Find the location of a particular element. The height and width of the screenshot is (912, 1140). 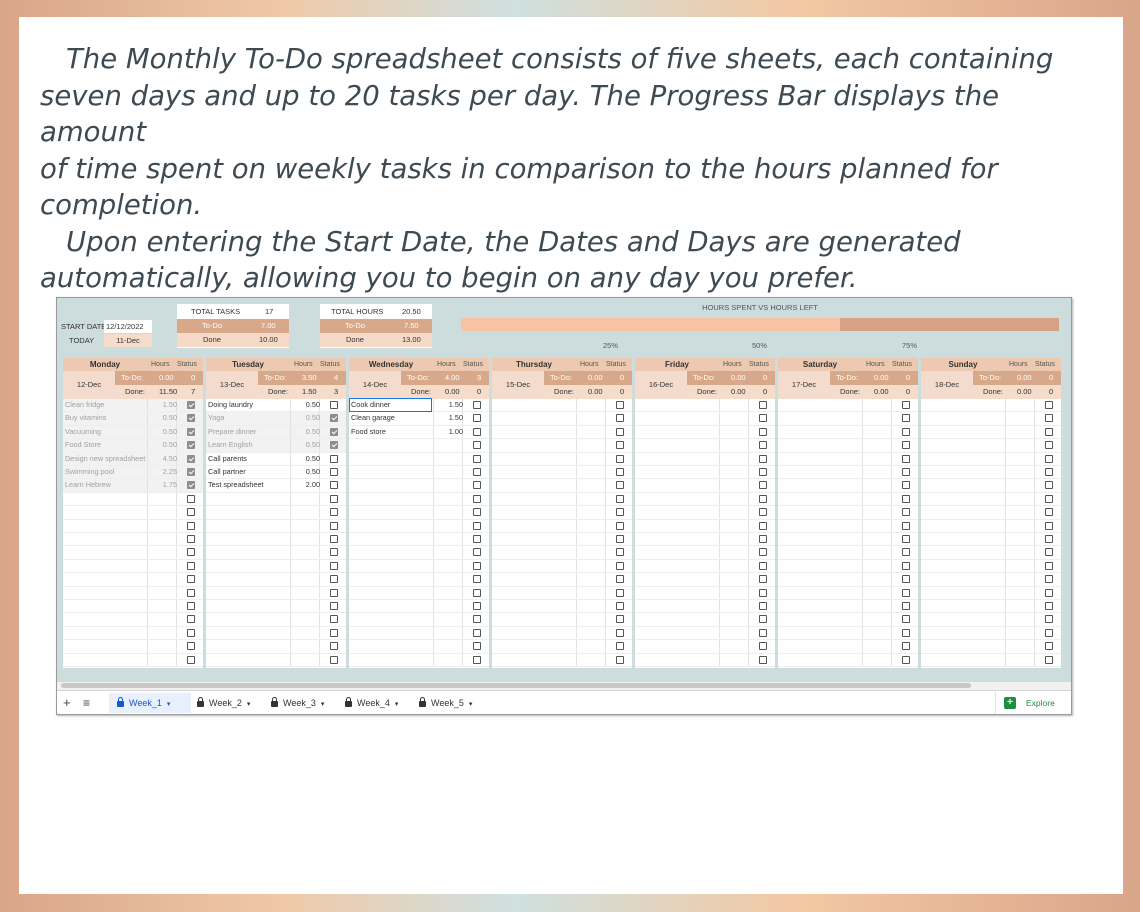

task-row: Vacuuming 0.50 is located at coordinates (133, 432).